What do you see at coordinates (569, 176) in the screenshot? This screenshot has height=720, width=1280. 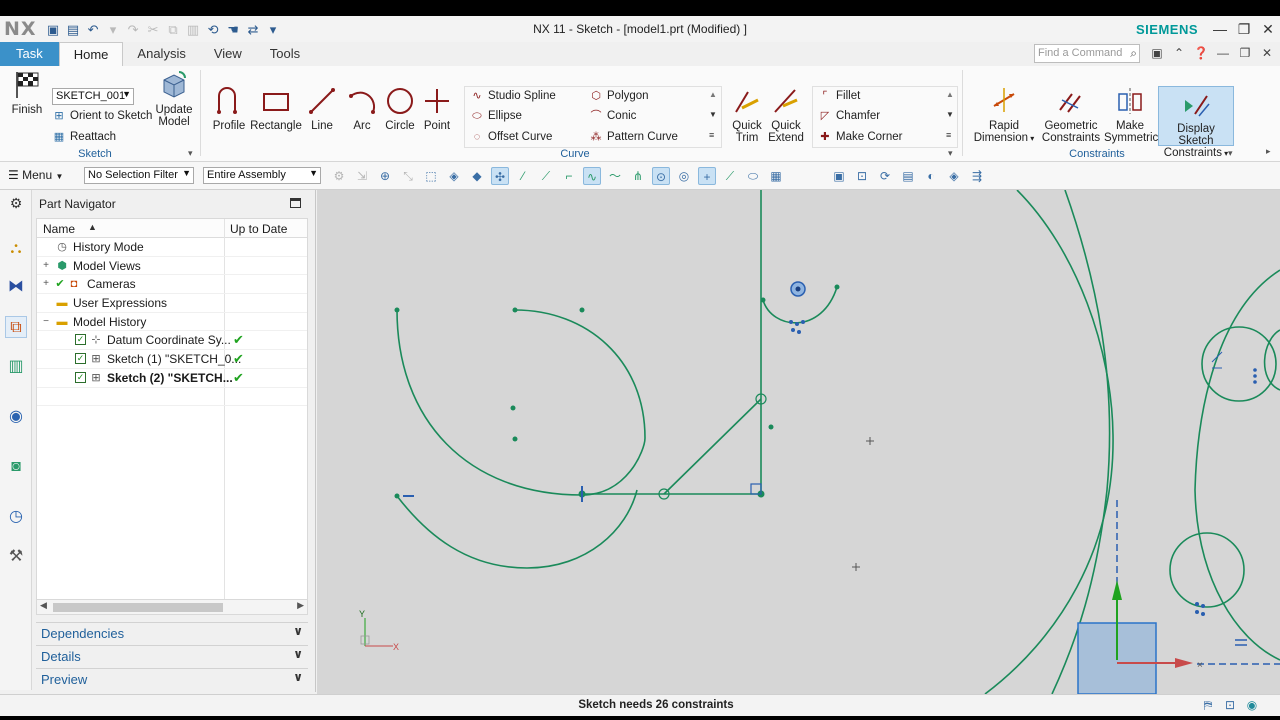 I see `snap-curve-icon: ⌐` at bounding box center [569, 176].